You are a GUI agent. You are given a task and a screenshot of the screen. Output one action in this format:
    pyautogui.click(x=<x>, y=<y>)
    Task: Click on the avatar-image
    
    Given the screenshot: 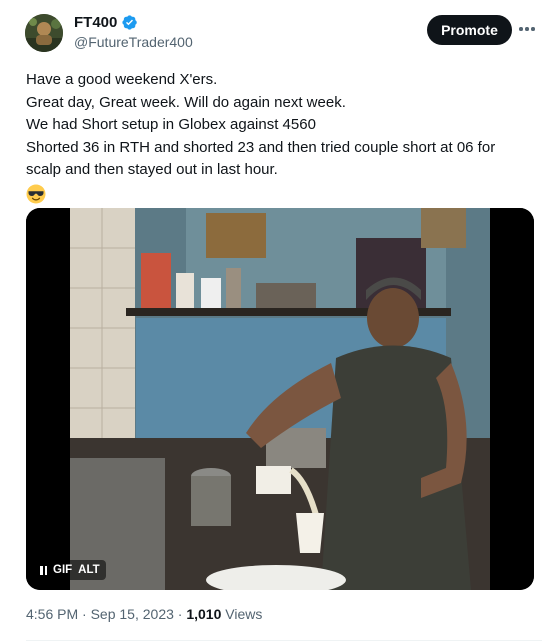 What is the action you would take?
    pyautogui.click(x=44, y=33)
    